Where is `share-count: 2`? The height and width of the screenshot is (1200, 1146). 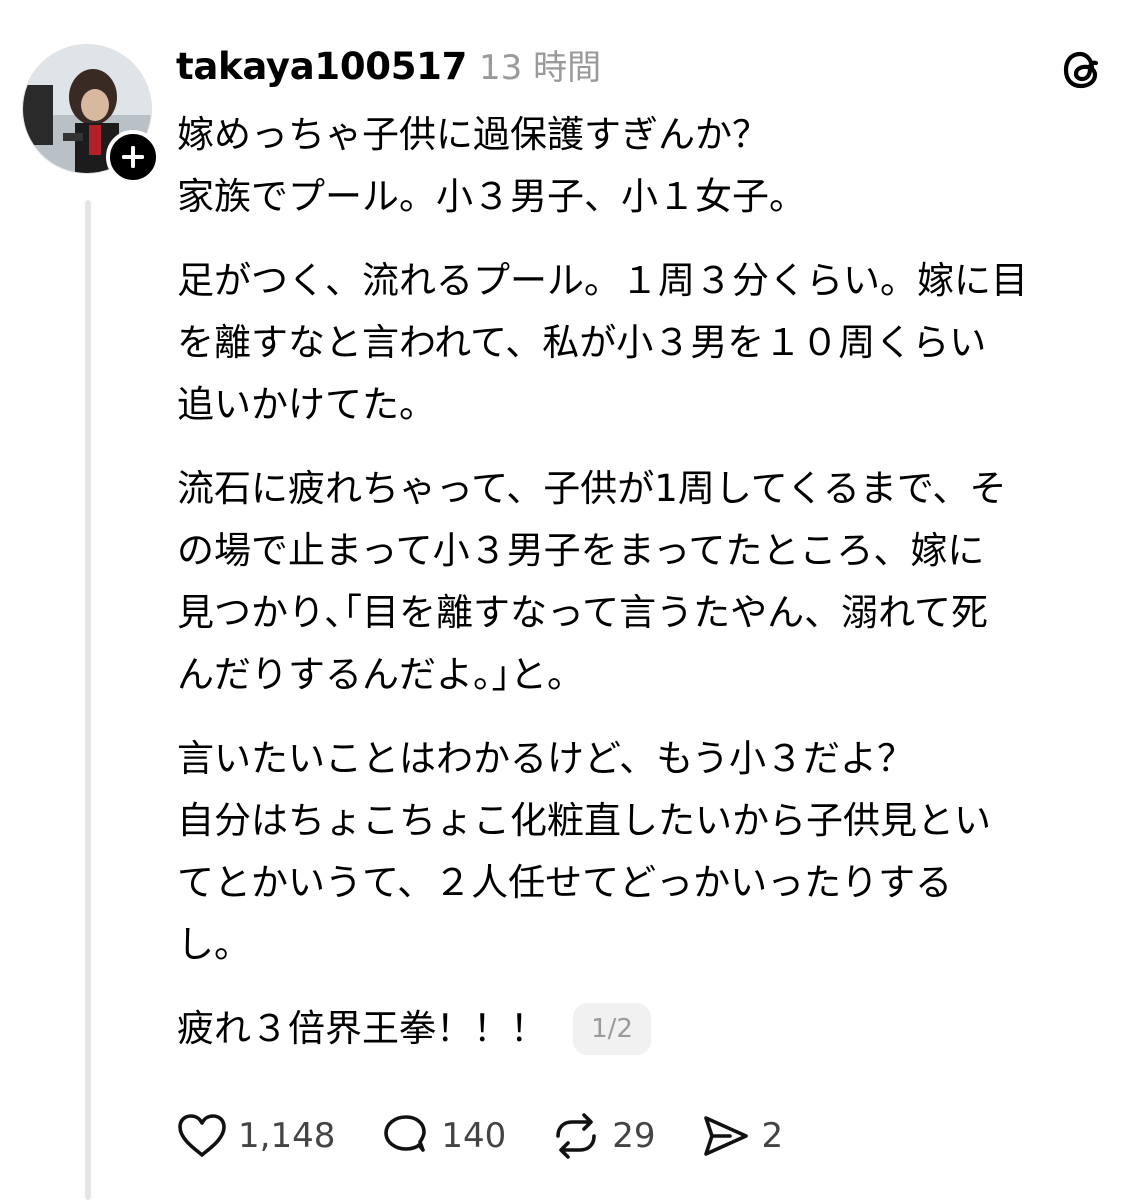
share-count: 2 is located at coordinates (772, 1136).